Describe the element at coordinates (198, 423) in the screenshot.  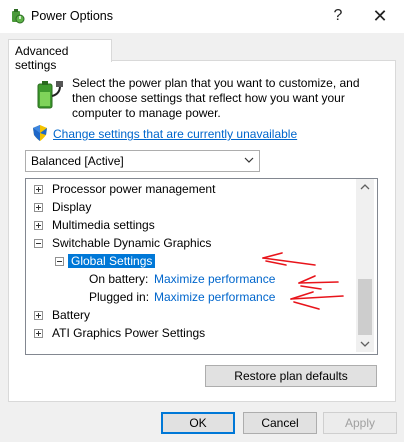
I see `ok-button: OK` at that location.